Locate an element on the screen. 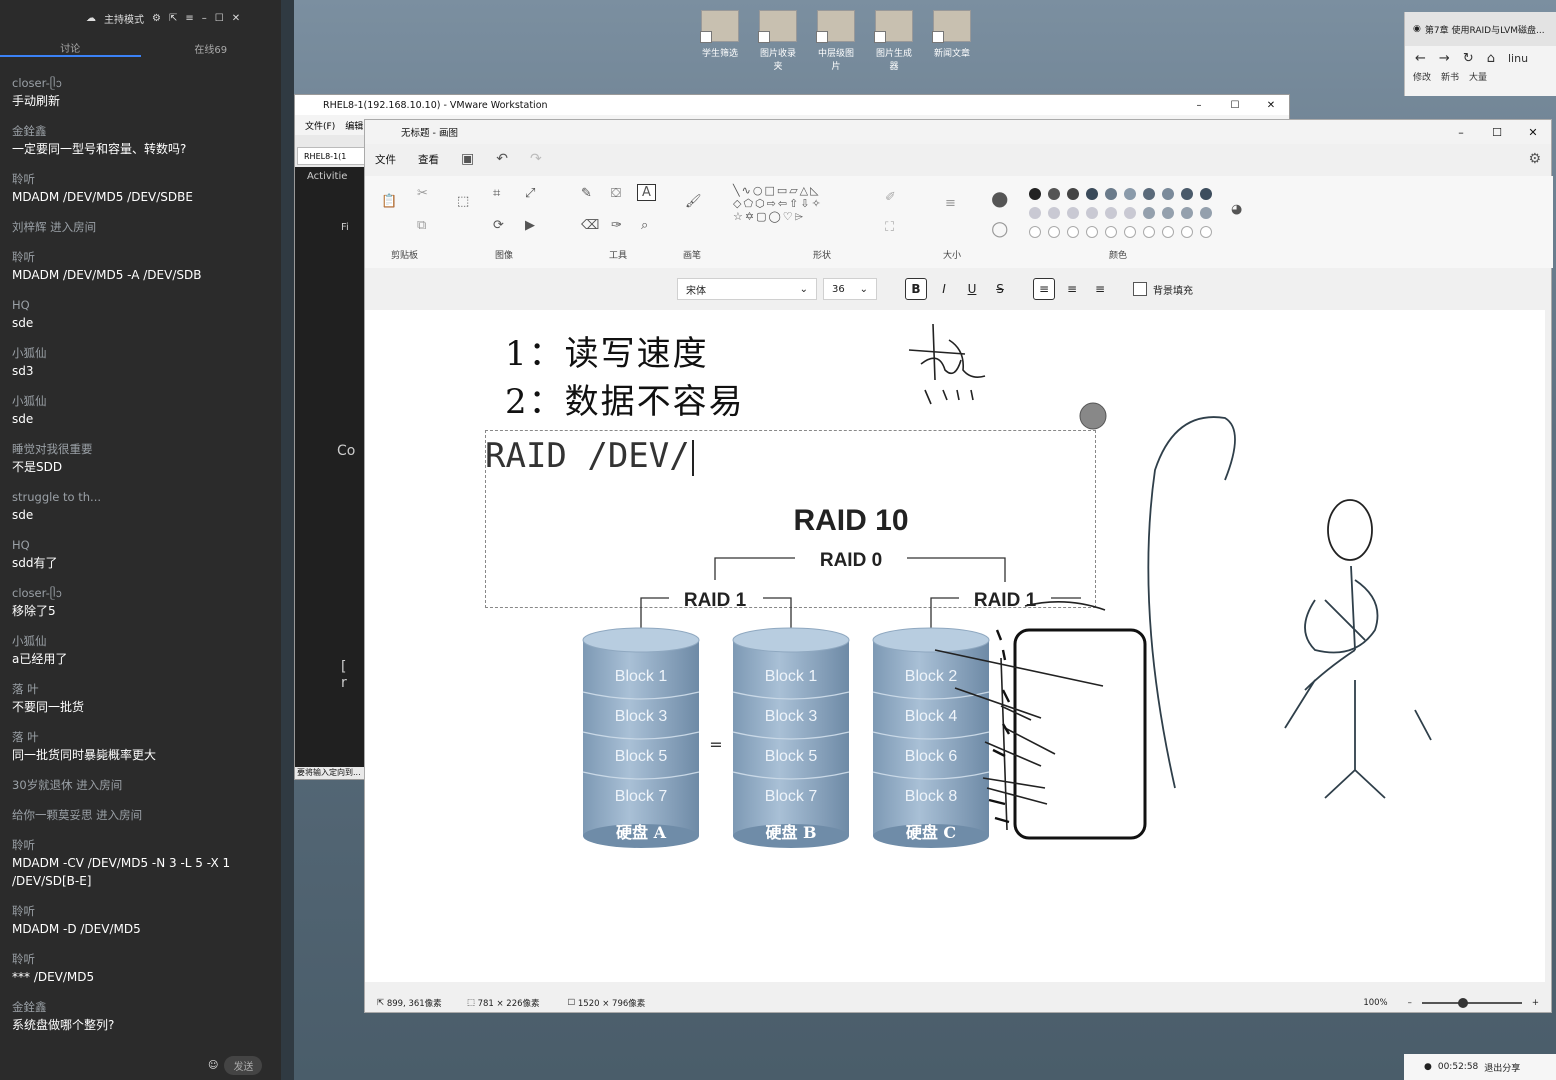 The image size is (1556, 1080). fill-style-icon: ⛶ is located at coordinates (889, 227).